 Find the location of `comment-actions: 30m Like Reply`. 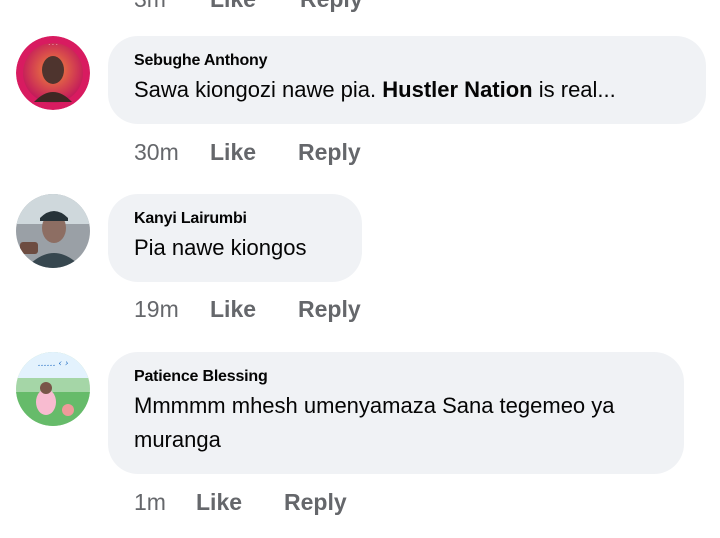

comment-actions: 30m Like Reply is located at coordinates (247, 152).